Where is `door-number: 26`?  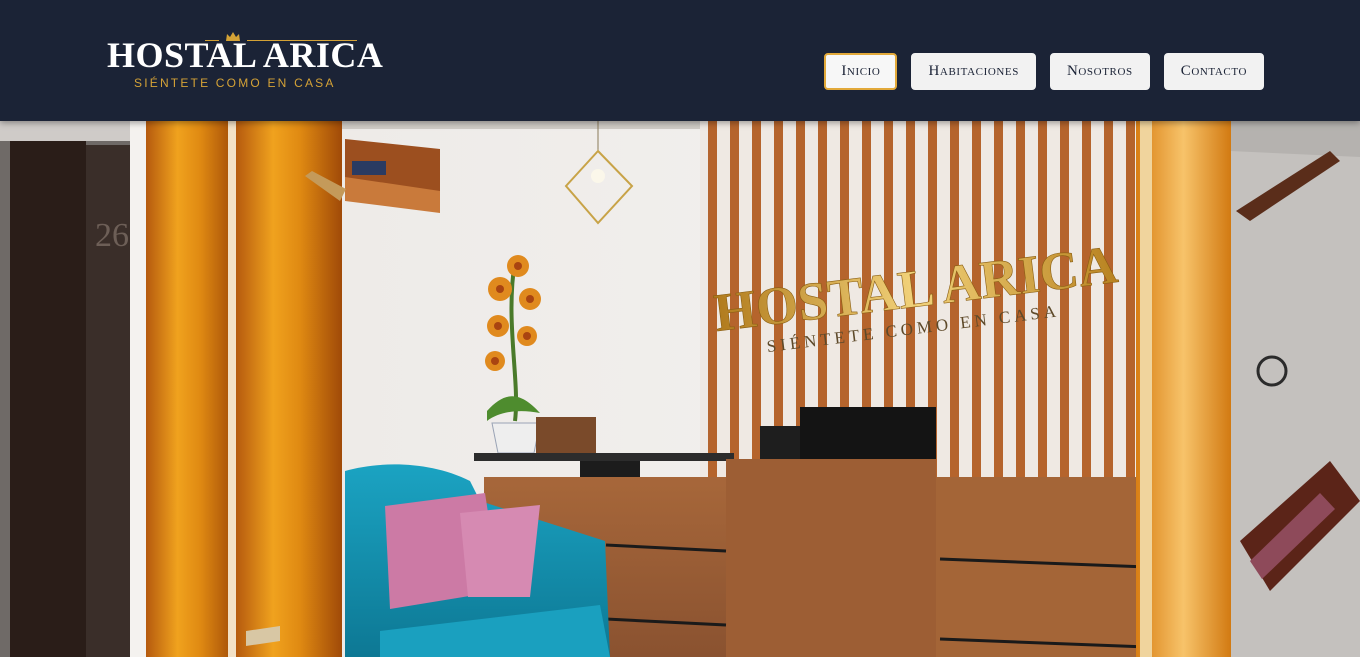 door-number: 26 is located at coordinates (112, 235).